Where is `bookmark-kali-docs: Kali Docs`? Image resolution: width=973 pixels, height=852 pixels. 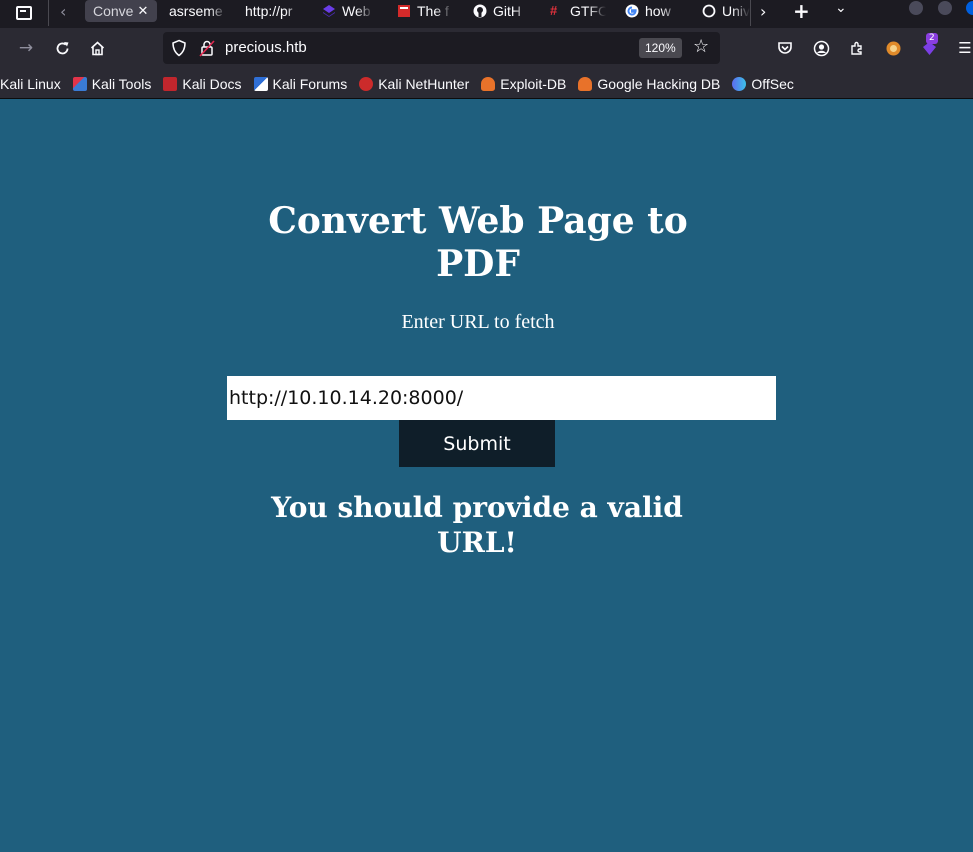
bookmark-kali-docs: Kali Docs is located at coordinates (202, 83).